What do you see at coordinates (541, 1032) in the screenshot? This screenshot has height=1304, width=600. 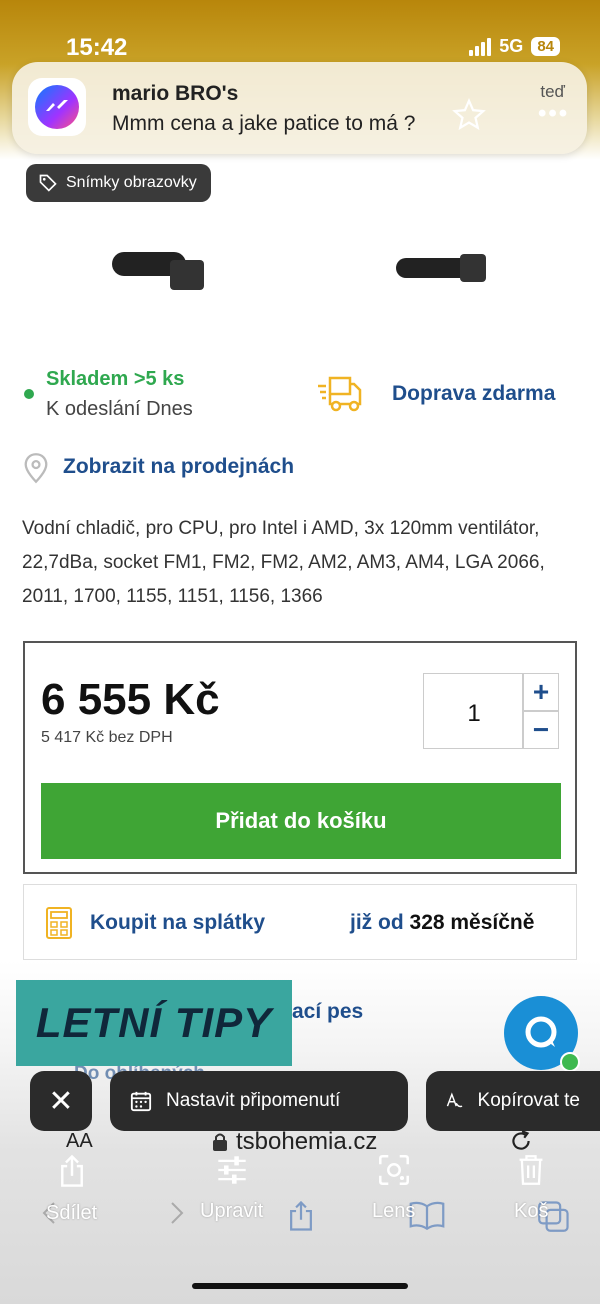 I see `chat-icon` at bounding box center [541, 1032].